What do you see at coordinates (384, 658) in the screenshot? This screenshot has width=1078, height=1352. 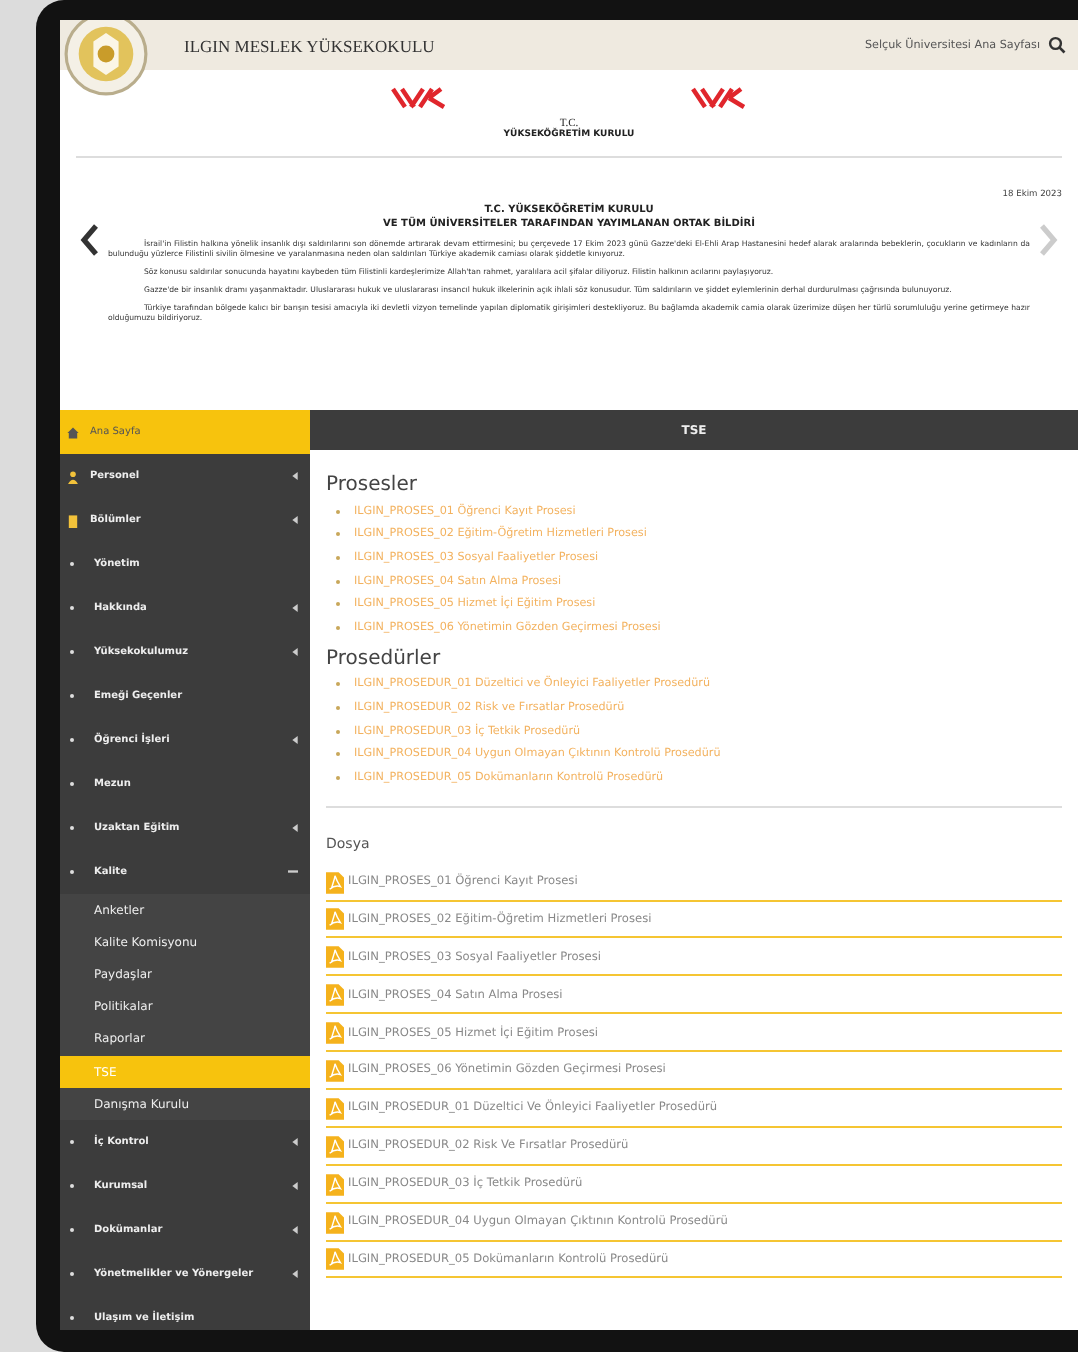 I see `section-heading: Prosedürler` at bounding box center [384, 658].